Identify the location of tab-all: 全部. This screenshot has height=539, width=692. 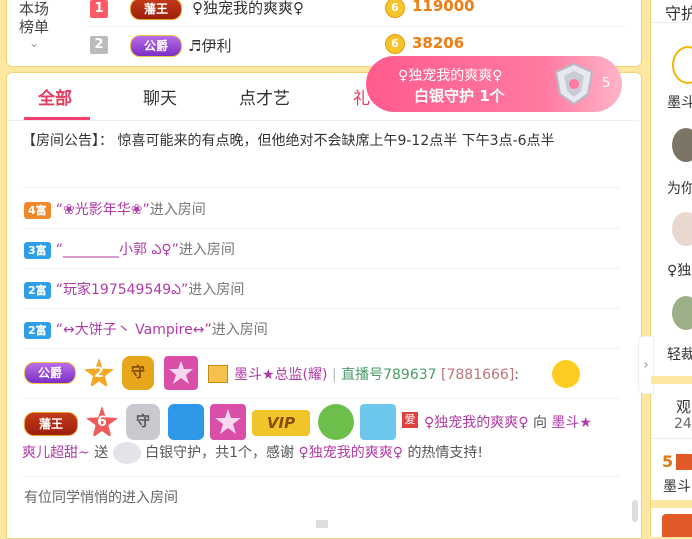
(55, 96).